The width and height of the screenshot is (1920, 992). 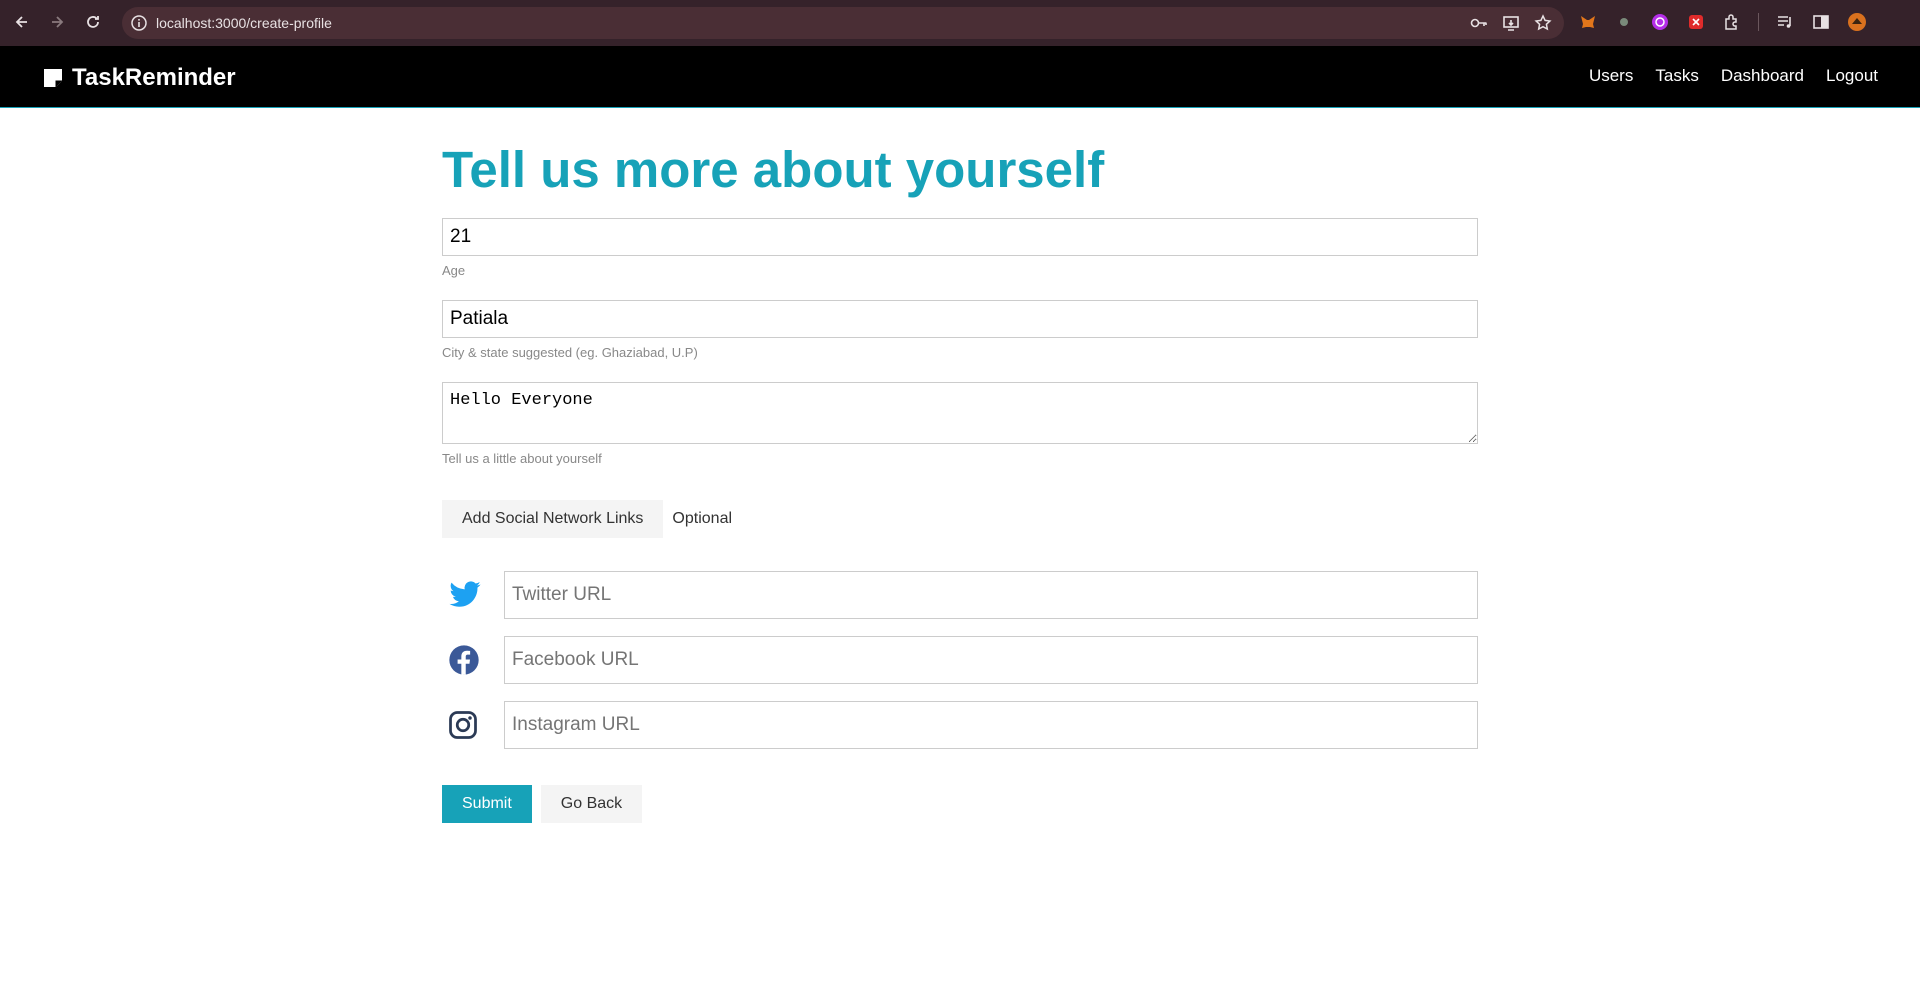 I want to click on red-extension-icon, so click(x=1696, y=22).